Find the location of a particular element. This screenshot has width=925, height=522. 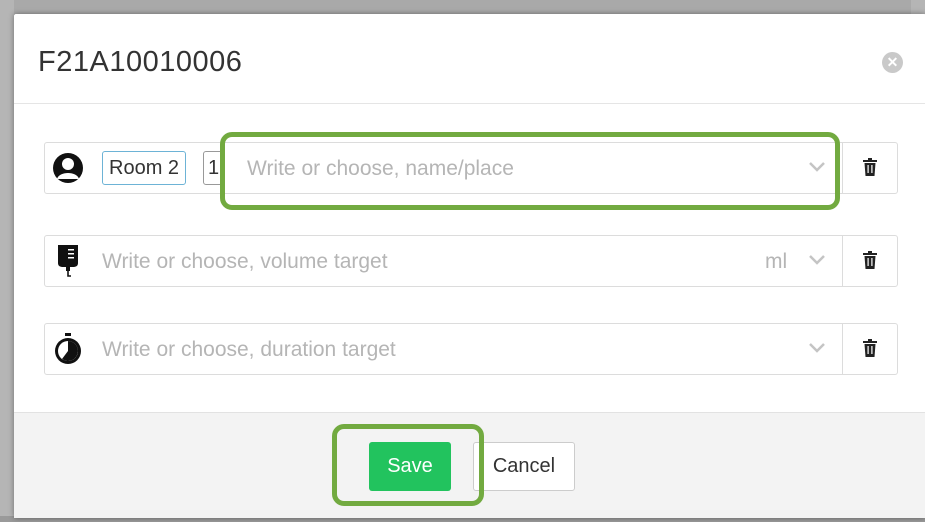

duration-input: Write or choose, duration target is located at coordinates (249, 350).